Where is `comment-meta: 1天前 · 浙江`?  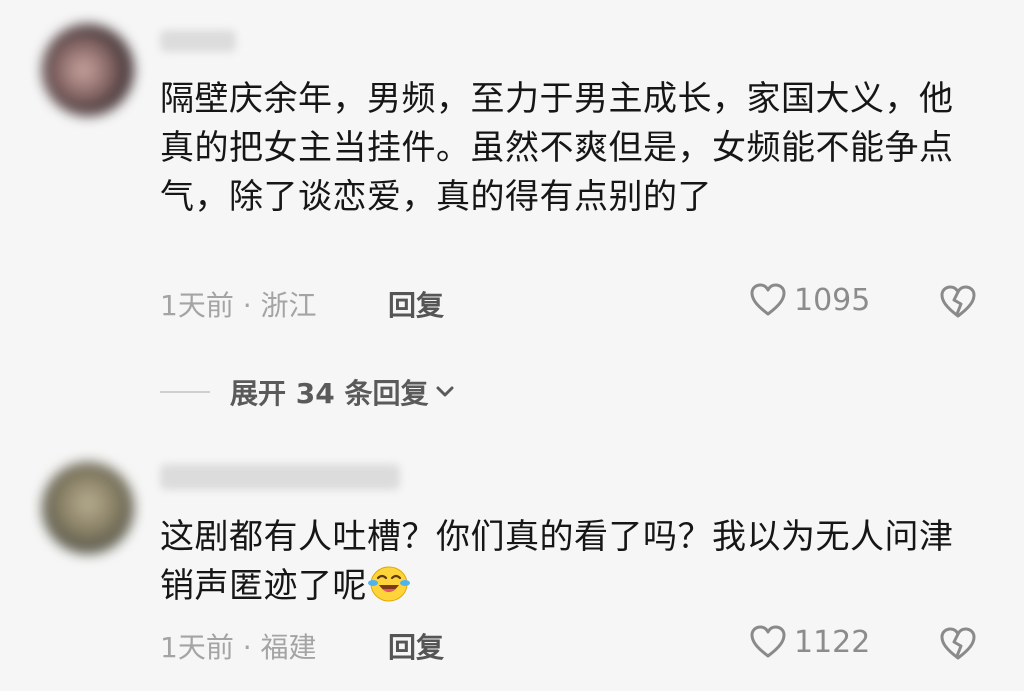 comment-meta: 1天前 · 浙江 is located at coordinates (238, 305).